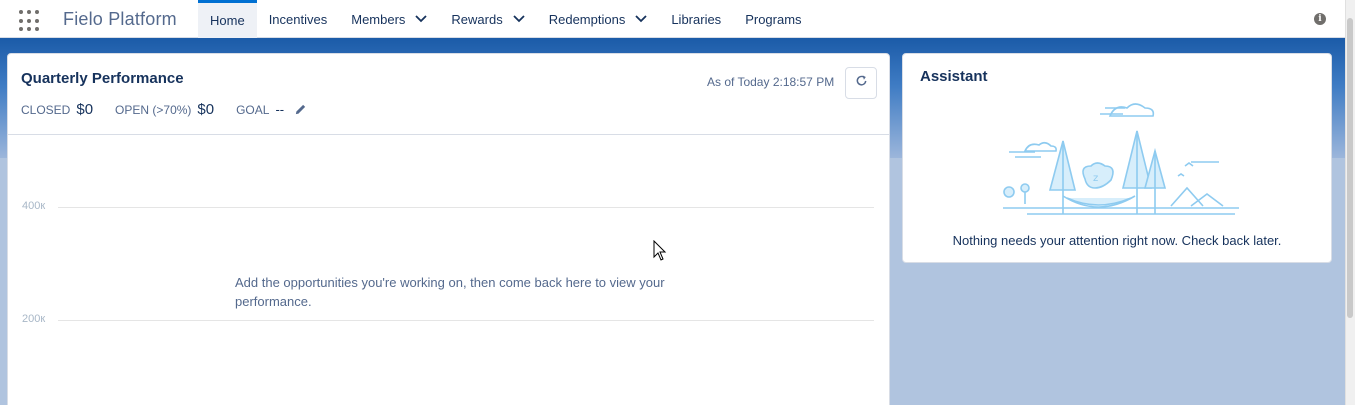  Describe the element at coordinates (253, 110) in the screenshot. I see `goal-label: GOAL` at that location.